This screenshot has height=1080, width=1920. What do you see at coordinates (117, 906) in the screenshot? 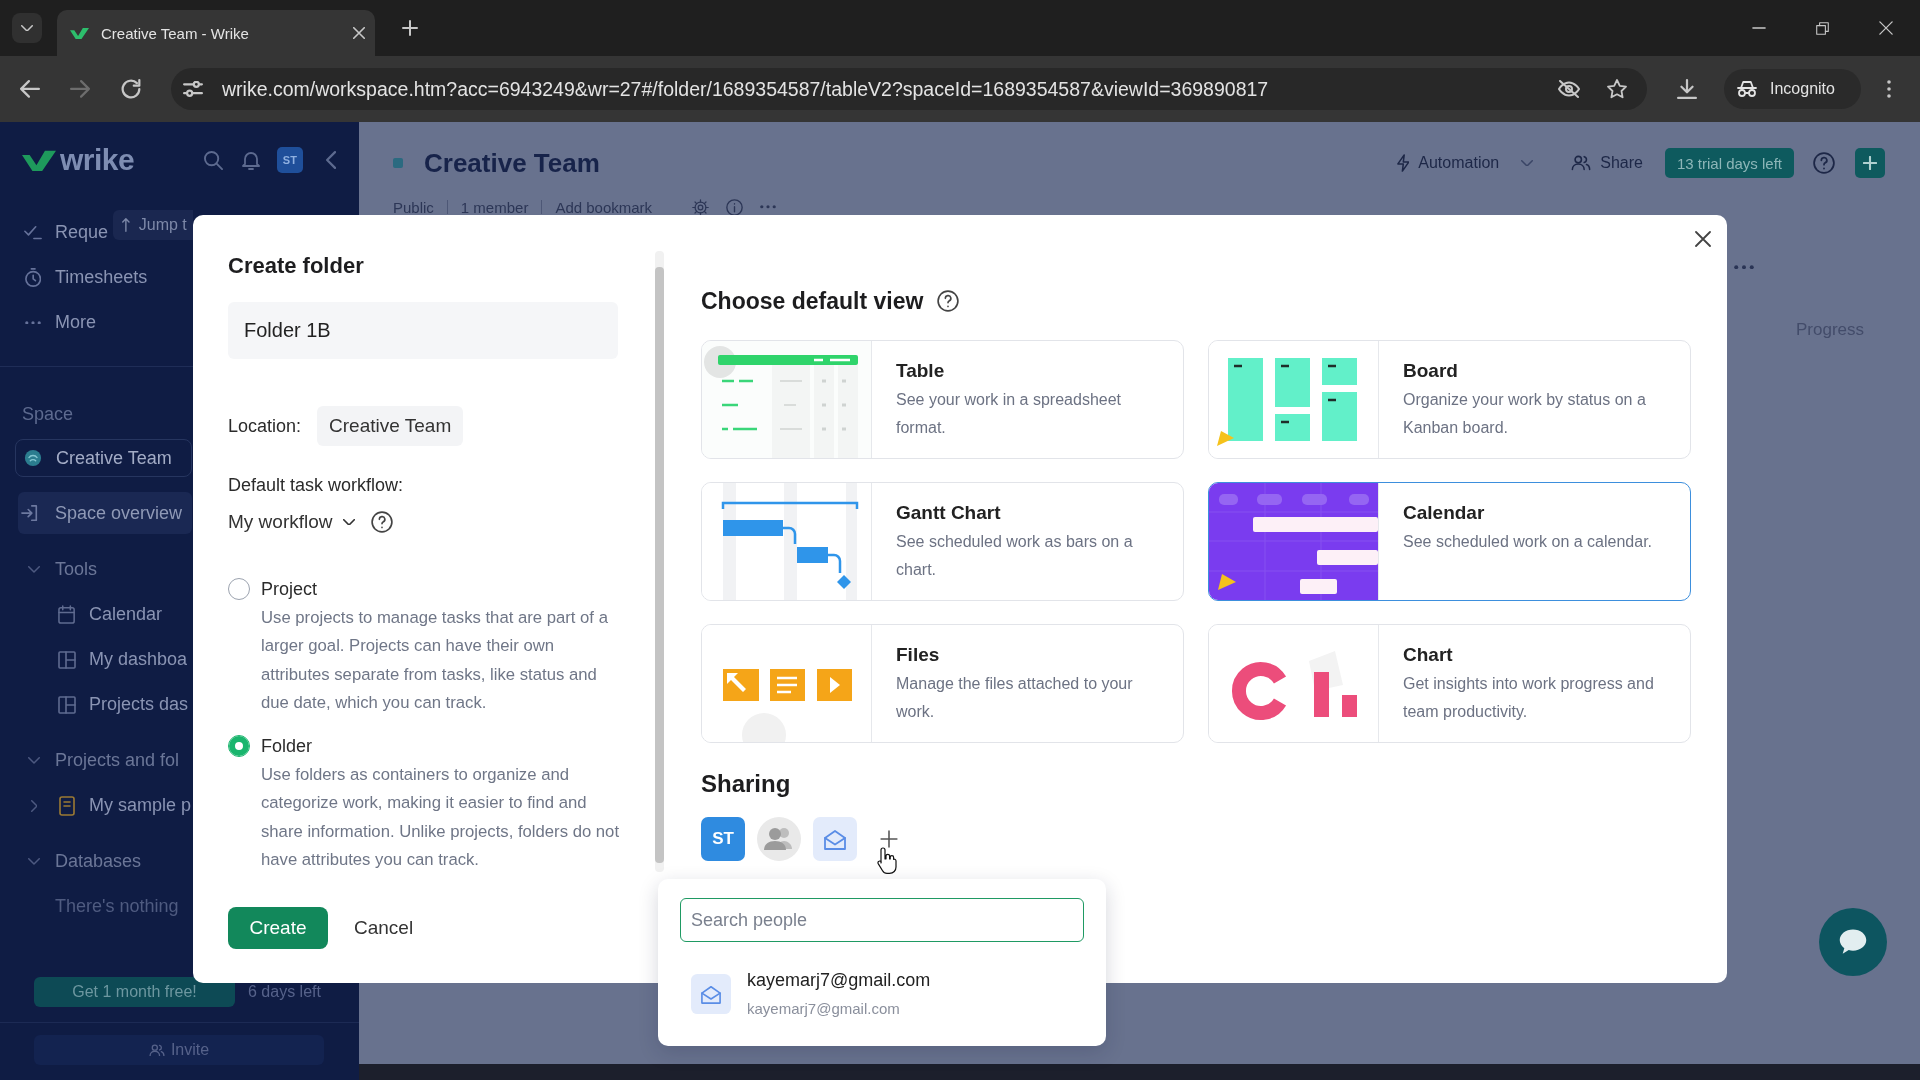
I see `empty-state-text: There's nothing` at bounding box center [117, 906].